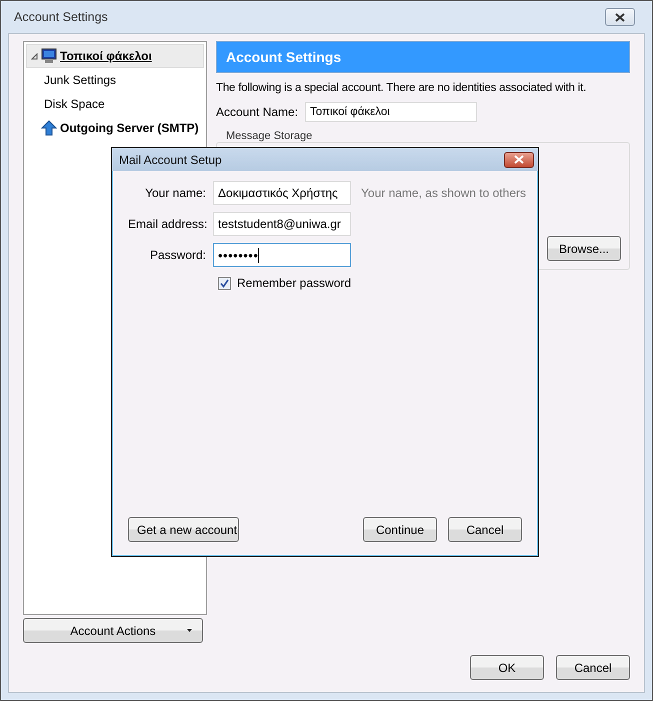 The height and width of the screenshot is (701, 653). Describe the element at coordinates (177, 255) in the screenshot. I see `field-label: Password:` at that location.